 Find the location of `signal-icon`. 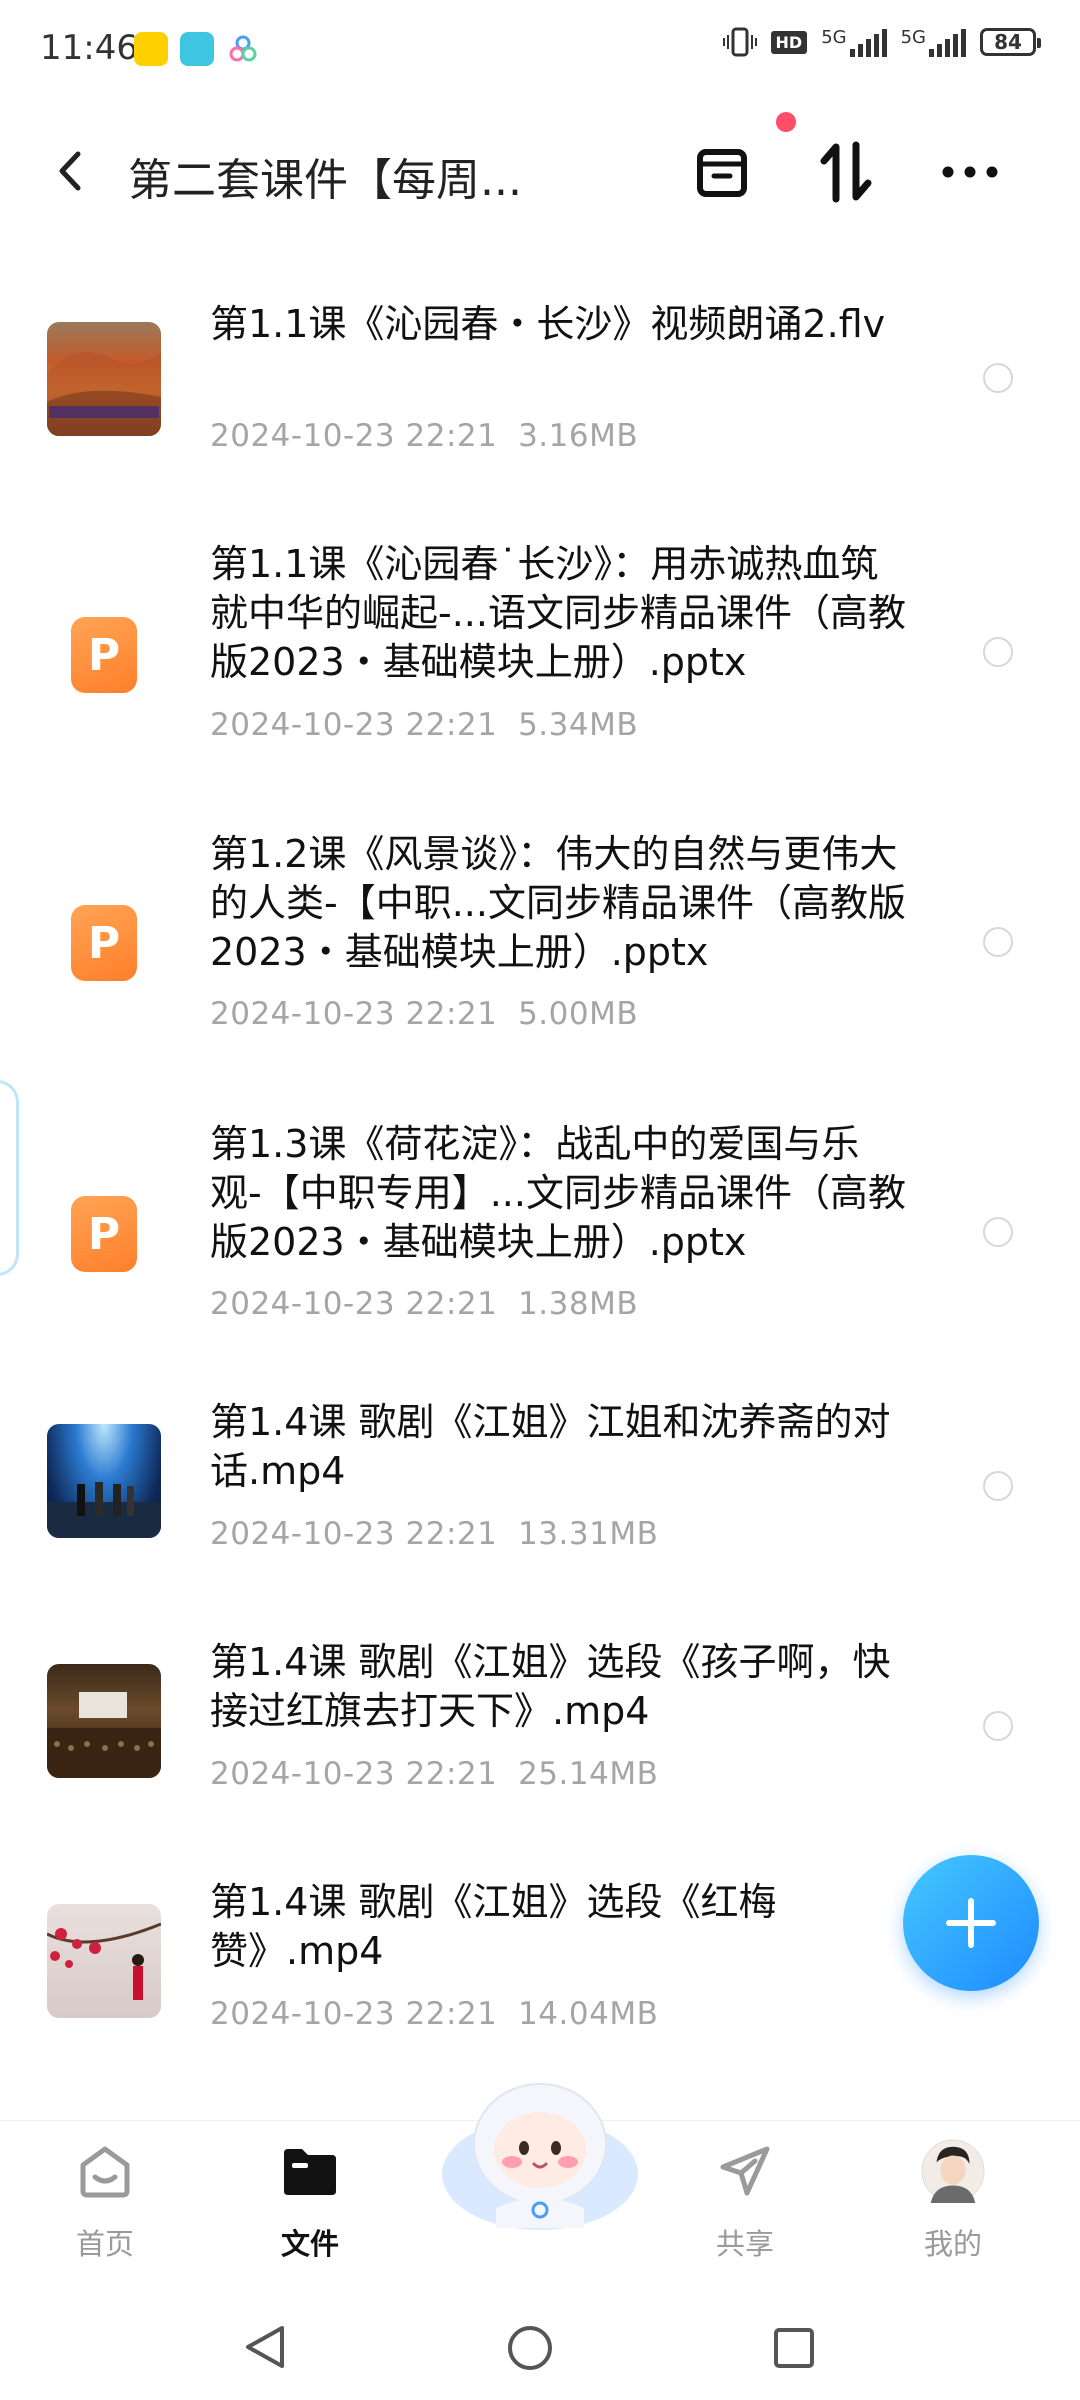

signal-icon is located at coordinates (868, 42).